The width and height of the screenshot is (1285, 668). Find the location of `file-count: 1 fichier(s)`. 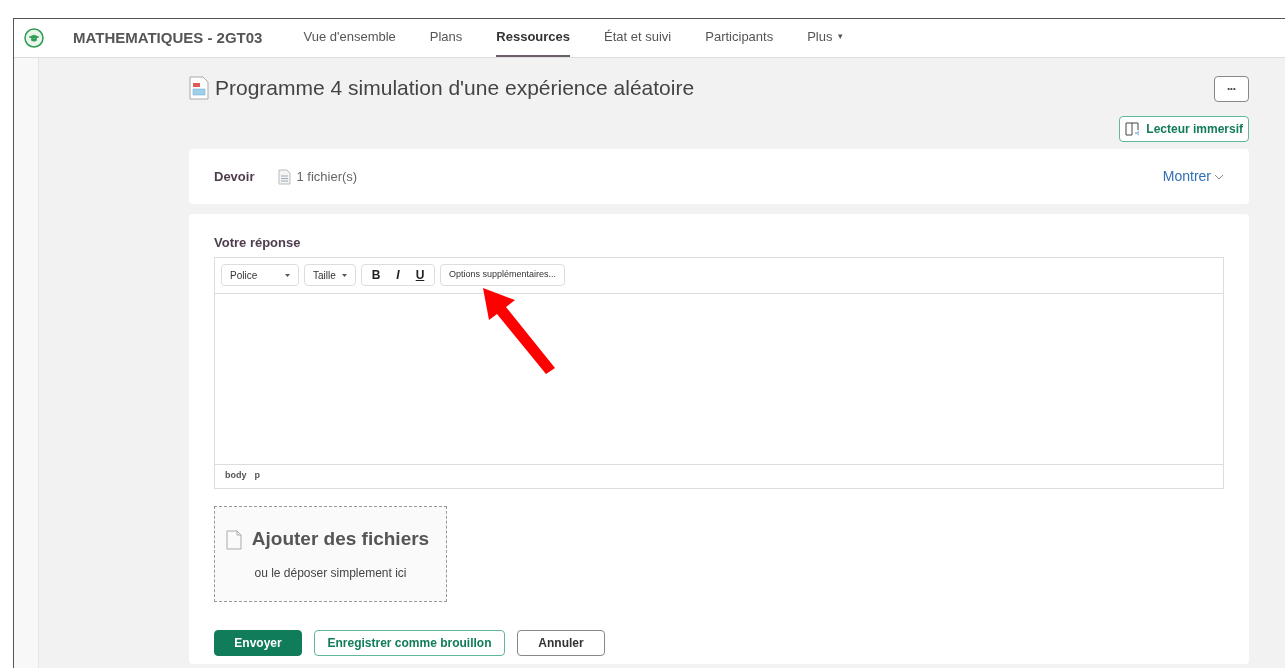

file-count: 1 fichier(s) is located at coordinates (327, 176).